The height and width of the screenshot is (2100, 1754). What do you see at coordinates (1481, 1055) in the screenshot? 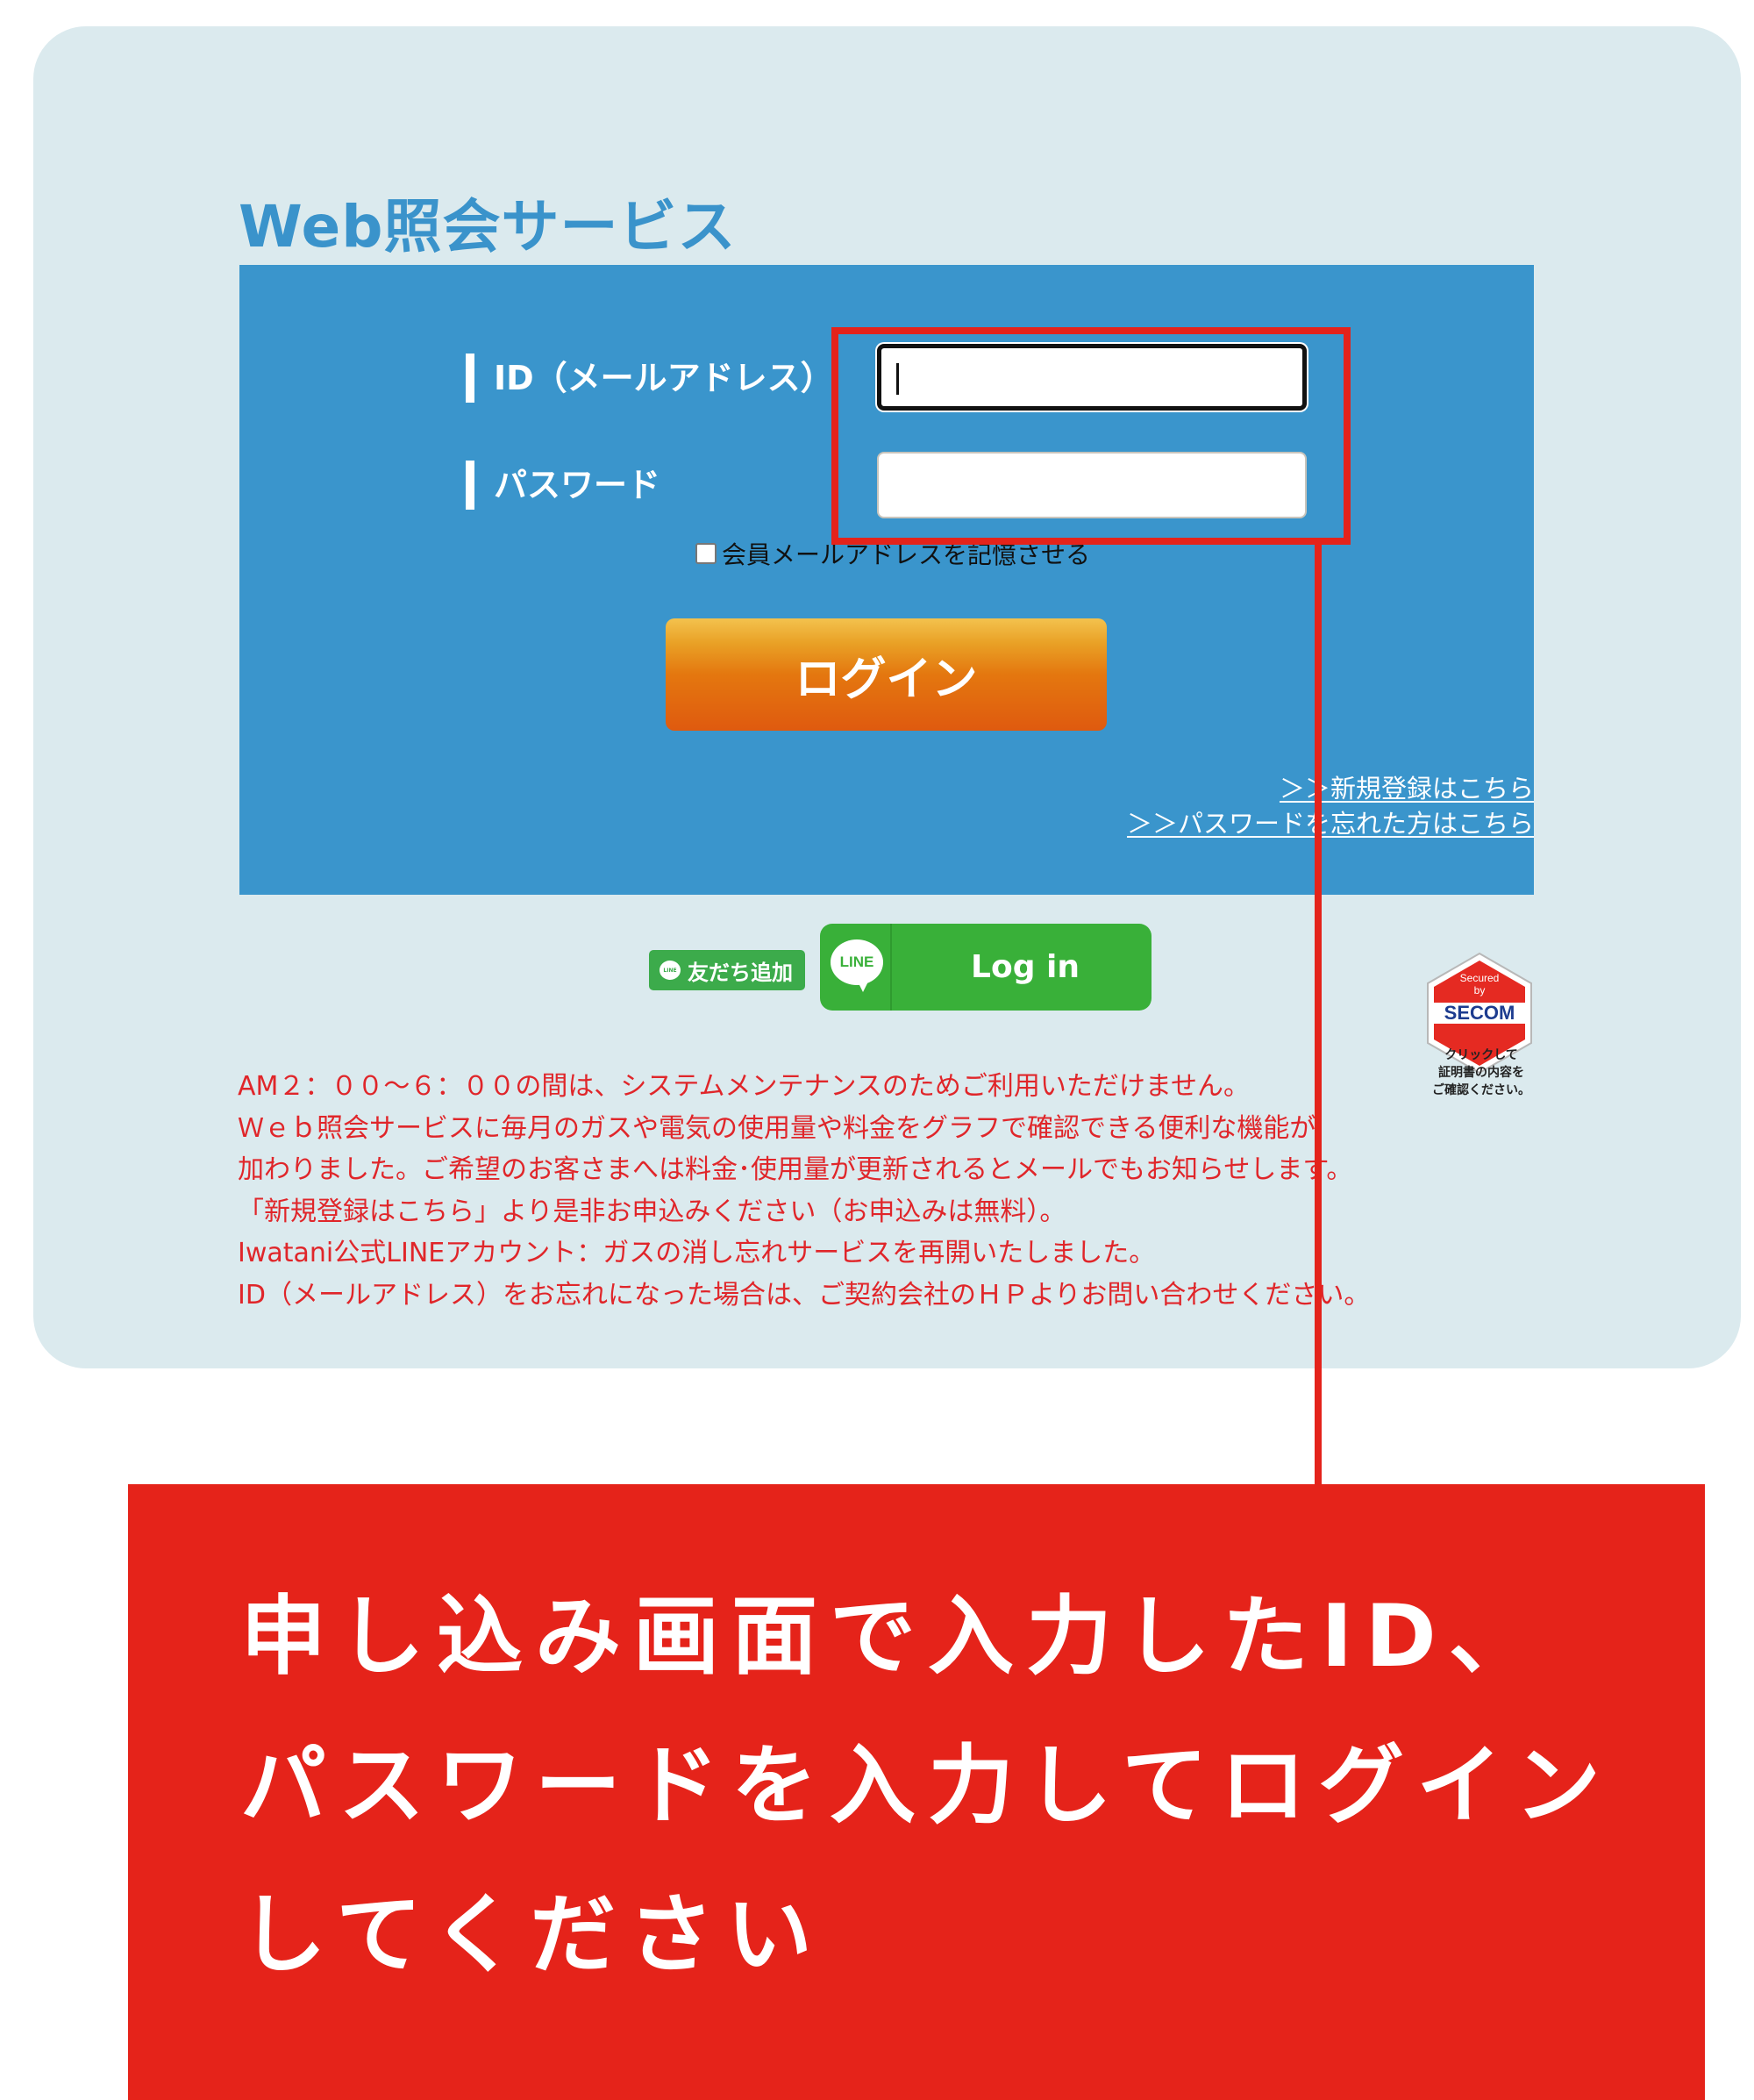
I see `secom-caption-line: クリックして` at bounding box center [1481, 1055].